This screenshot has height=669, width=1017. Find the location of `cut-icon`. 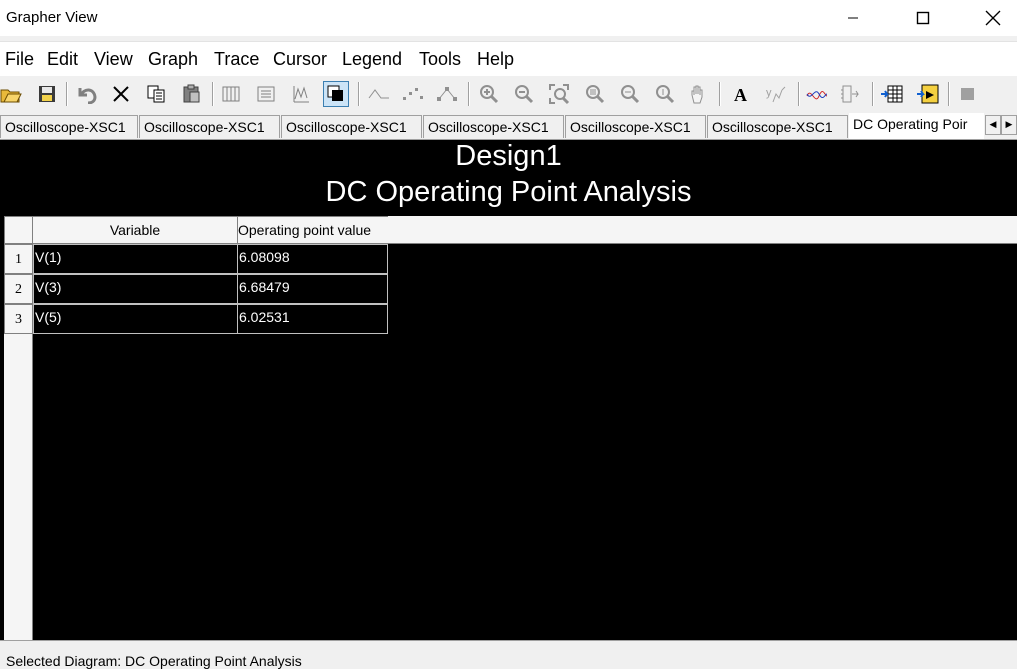

cut-icon is located at coordinates (121, 94).